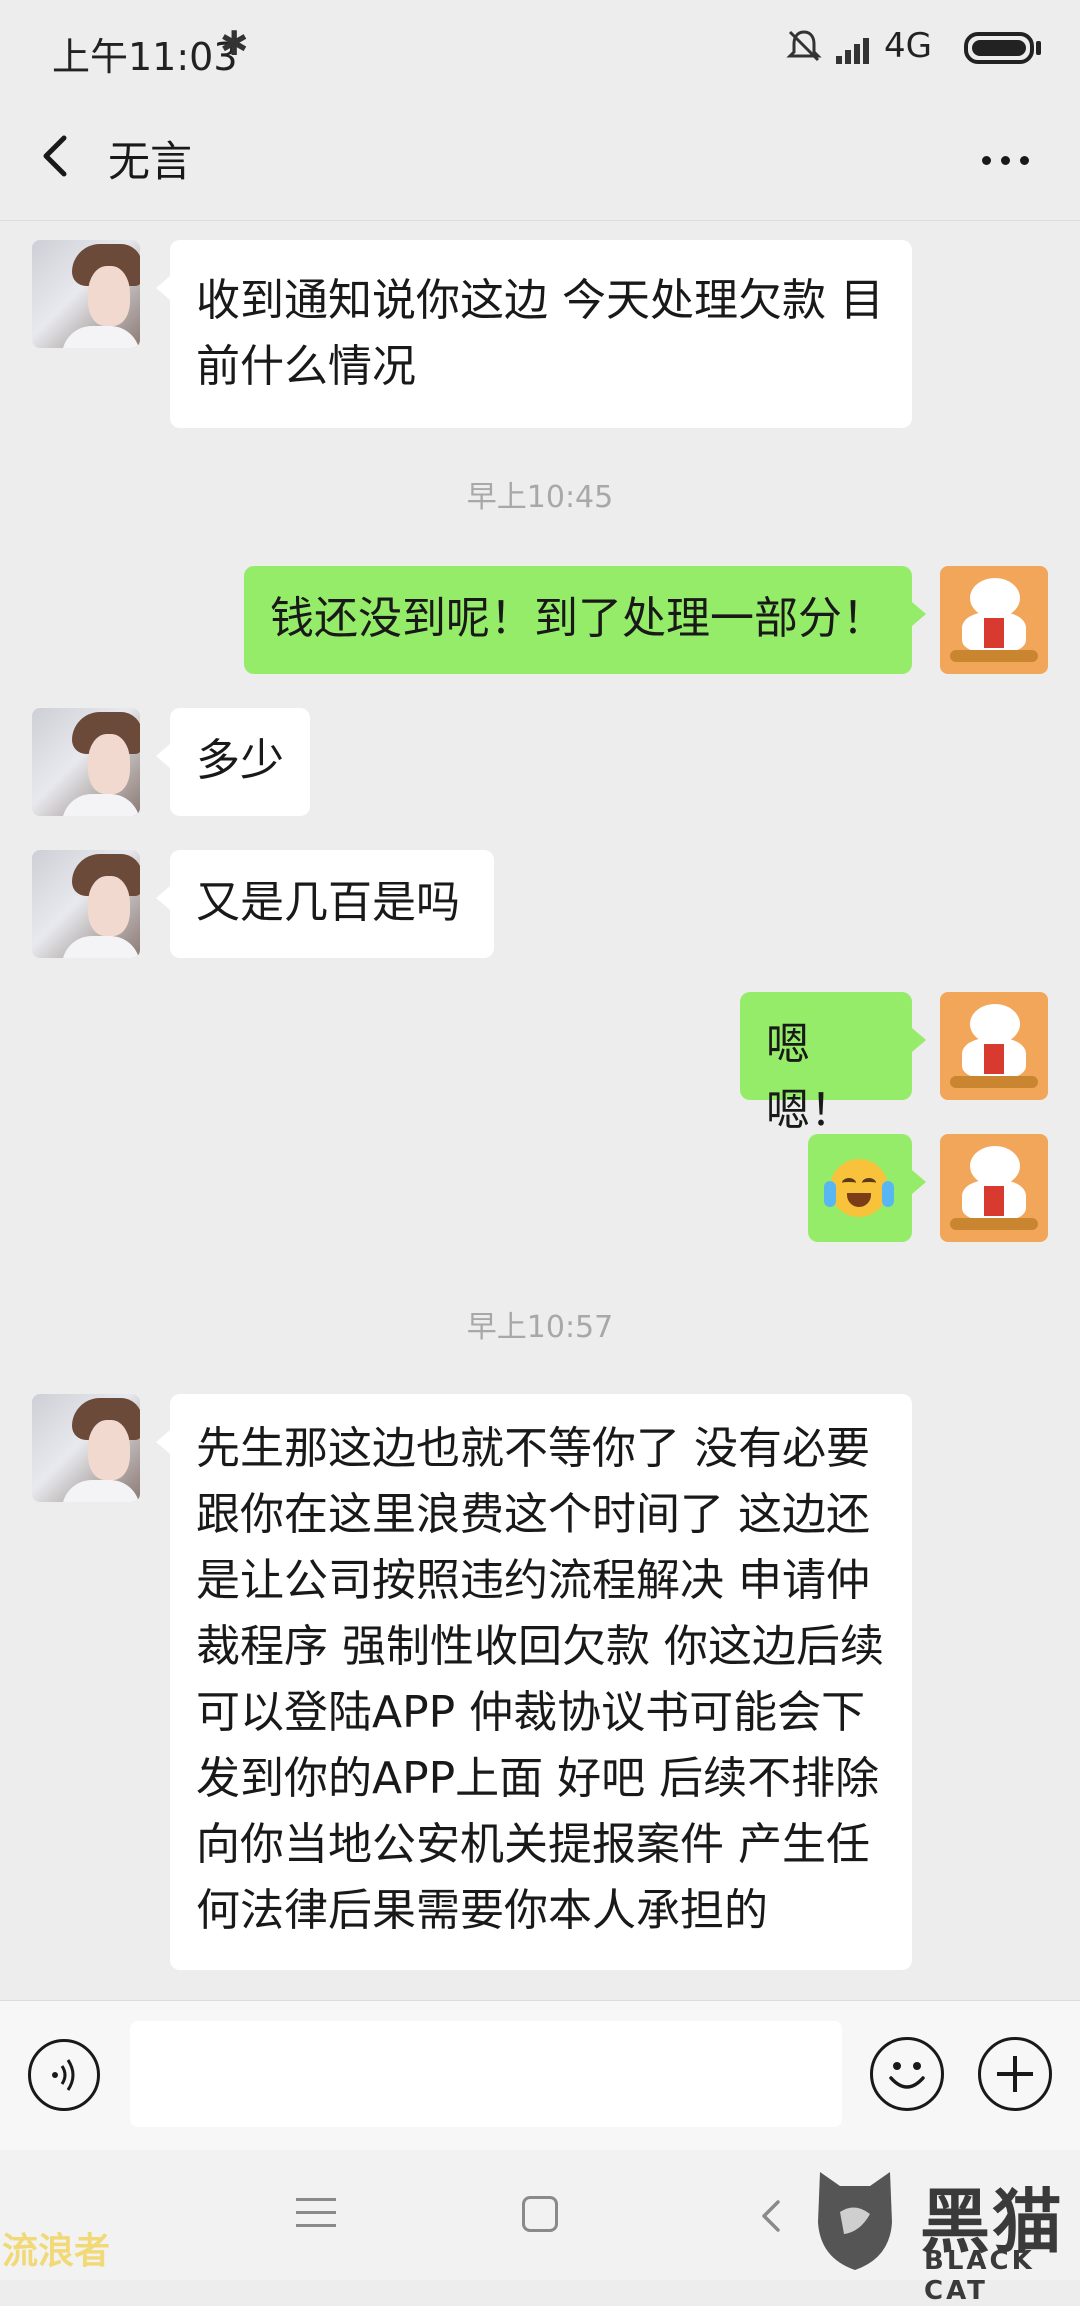 The width and height of the screenshot is (1080, 2306). Describe the element at coordinates (1015, 2074) in the screenshot. I see `plus-icon` at that location.